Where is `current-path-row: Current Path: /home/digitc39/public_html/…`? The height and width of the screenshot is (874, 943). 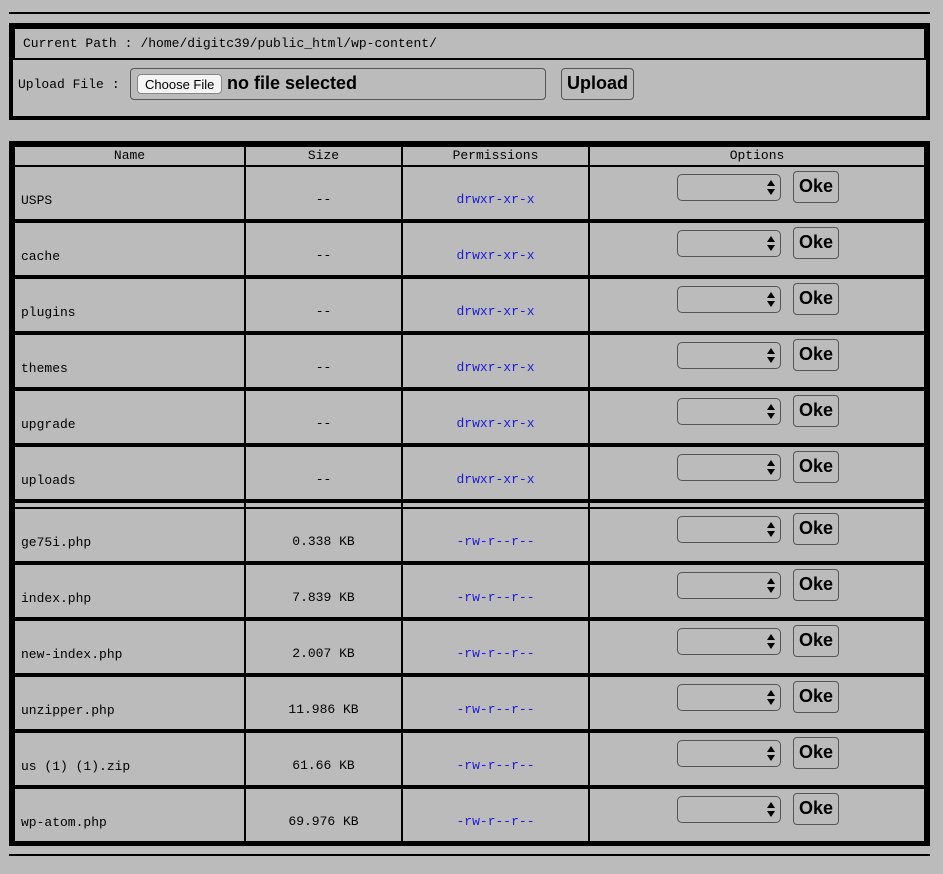 current-path-row: Current Path: /home/digitc39/public_html/… is located at coordinates (469, 43).